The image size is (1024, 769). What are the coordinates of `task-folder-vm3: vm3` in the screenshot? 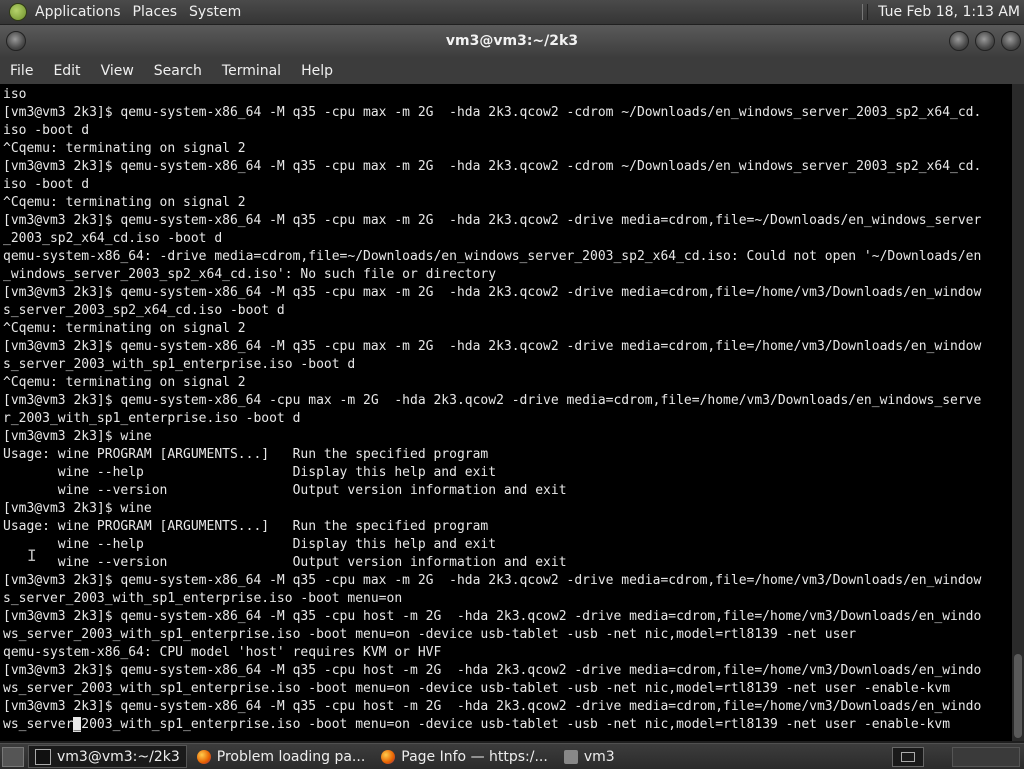 It's located at (589, 756).